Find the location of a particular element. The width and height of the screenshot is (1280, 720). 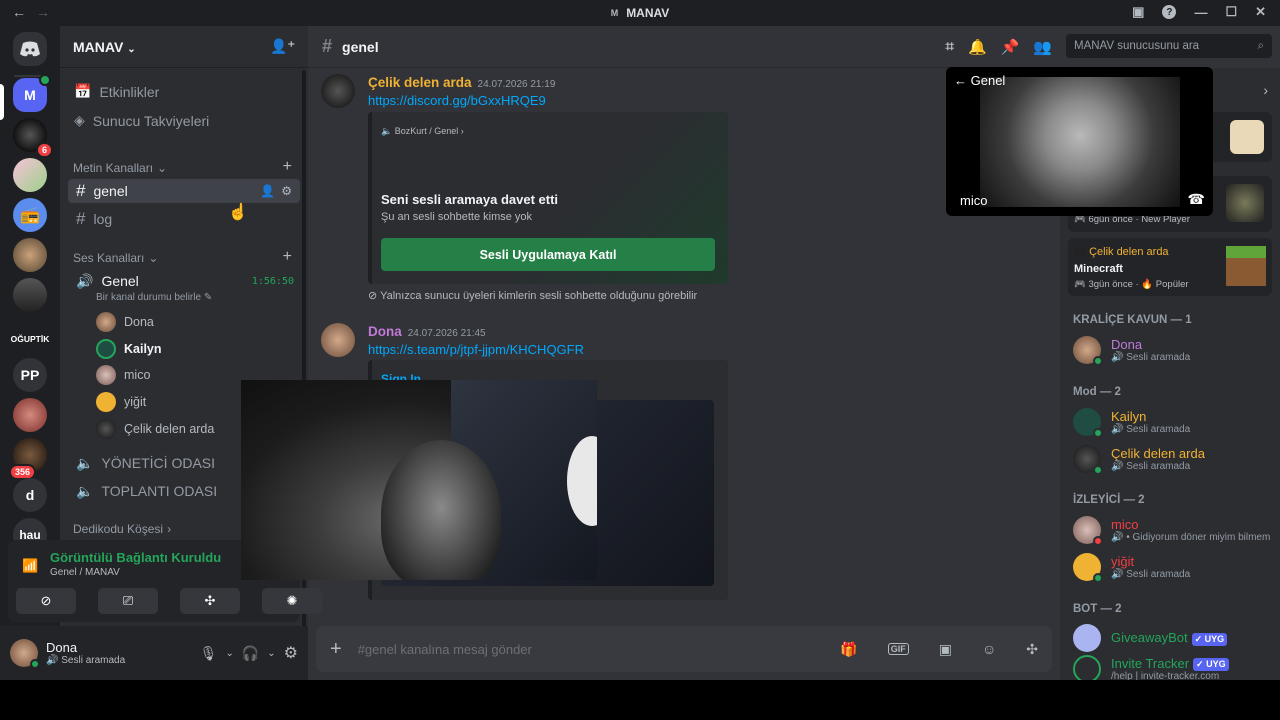

minimize-icon: — is located at coordinates (1200, 12).